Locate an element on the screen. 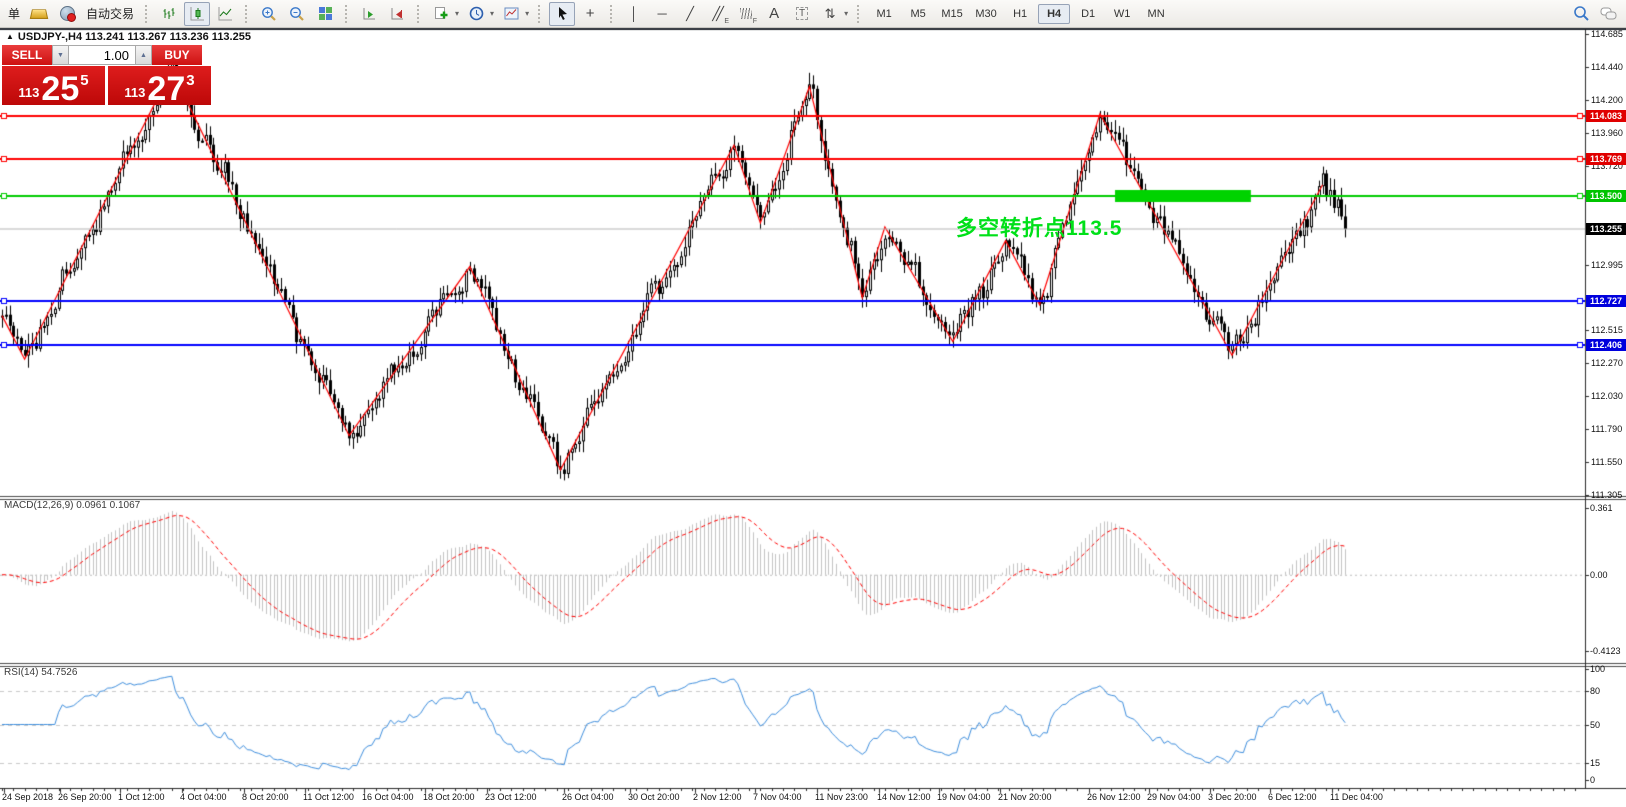 Image resolution: width=1626 pixels, height=807 pixels. crosshair-tool: + is located at coordinates (590, 14).